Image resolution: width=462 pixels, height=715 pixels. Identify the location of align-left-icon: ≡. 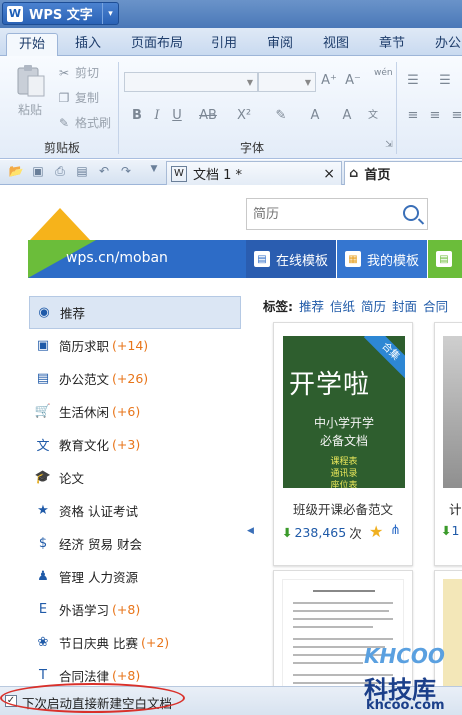
(413, 115).